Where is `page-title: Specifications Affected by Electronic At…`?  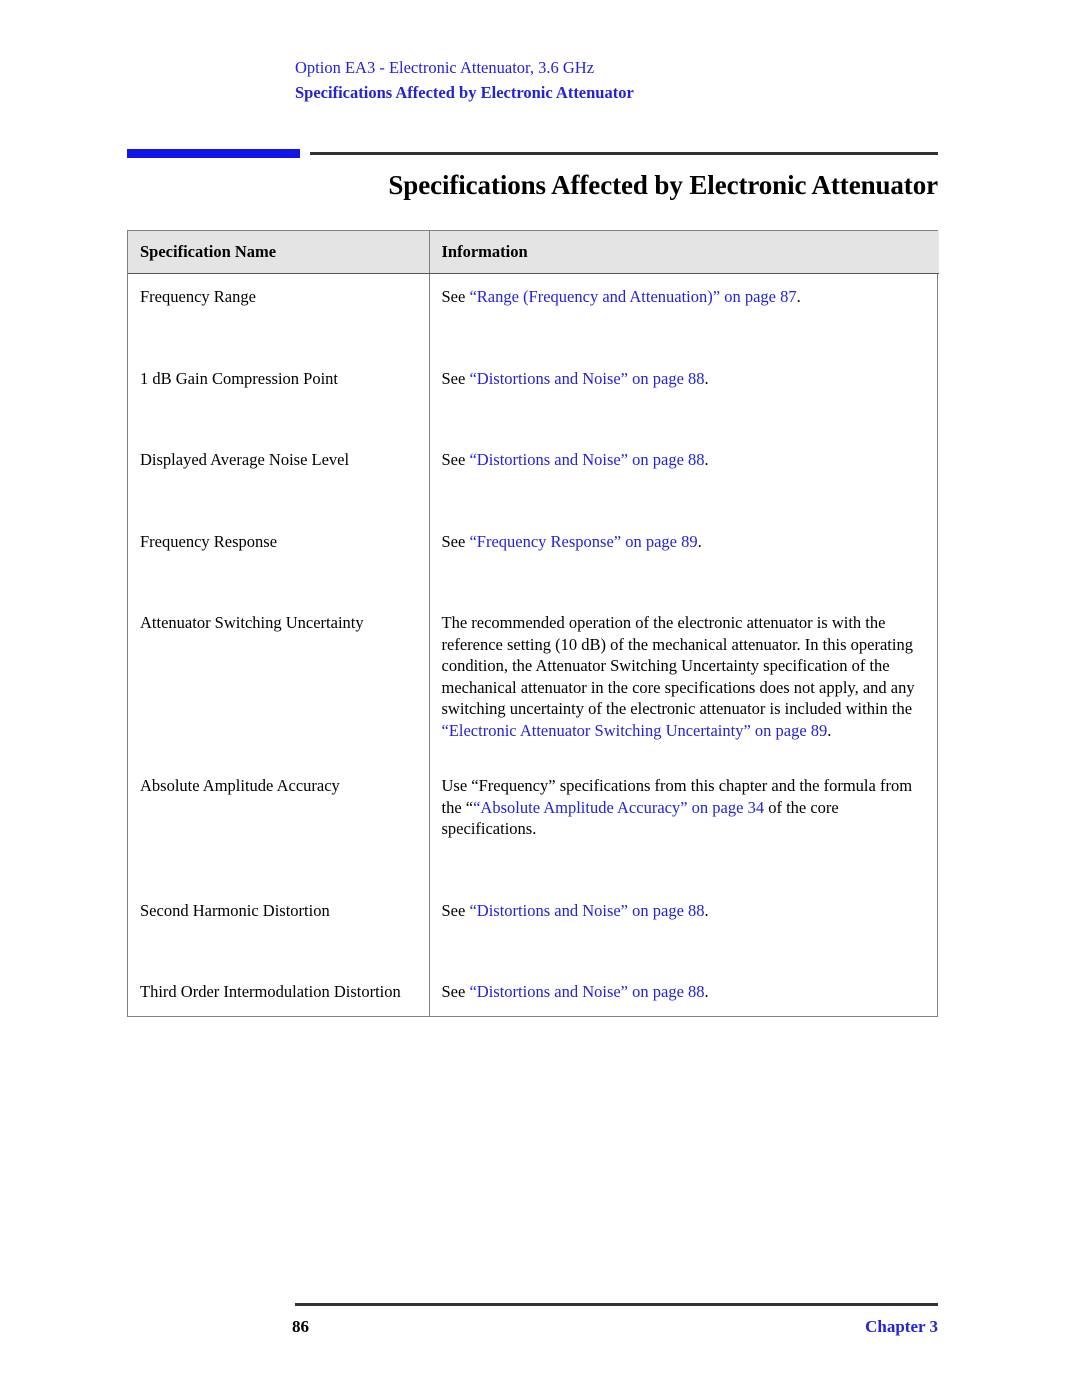
page-title: Specifications Affected by Electronic At… is located at coordinates (663, 185).